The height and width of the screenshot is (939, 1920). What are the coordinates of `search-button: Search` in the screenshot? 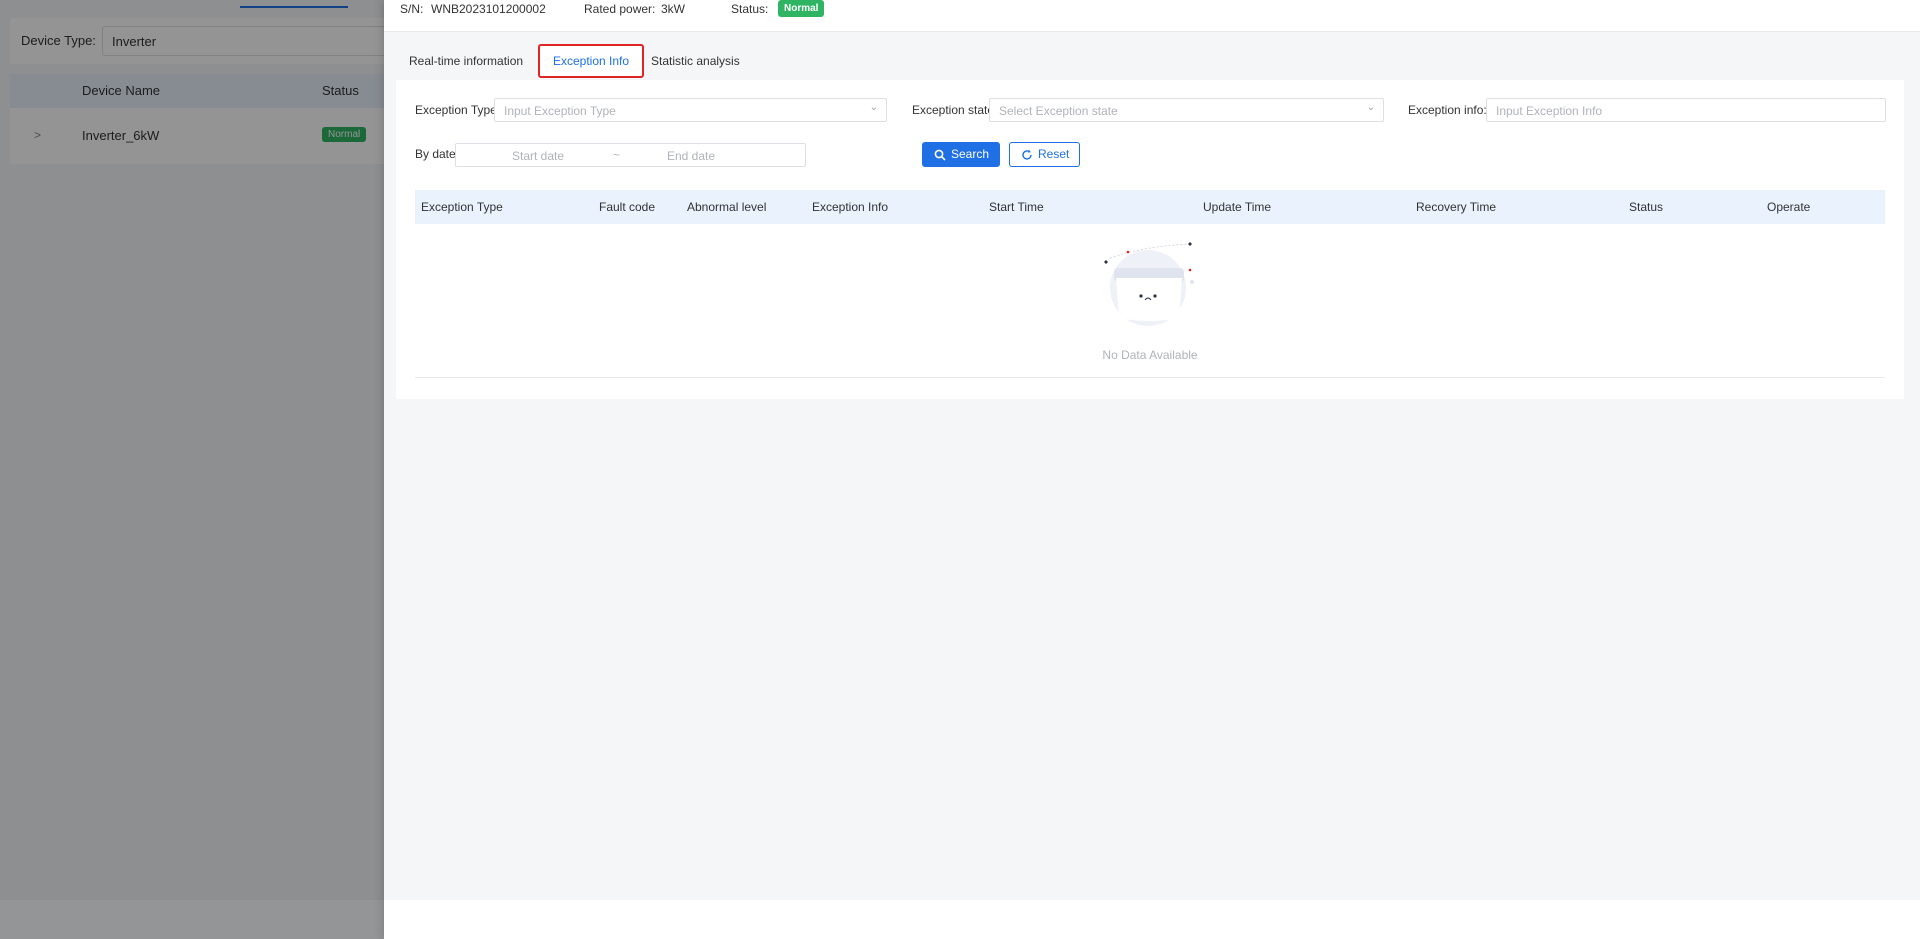 It's located at (961, 155).